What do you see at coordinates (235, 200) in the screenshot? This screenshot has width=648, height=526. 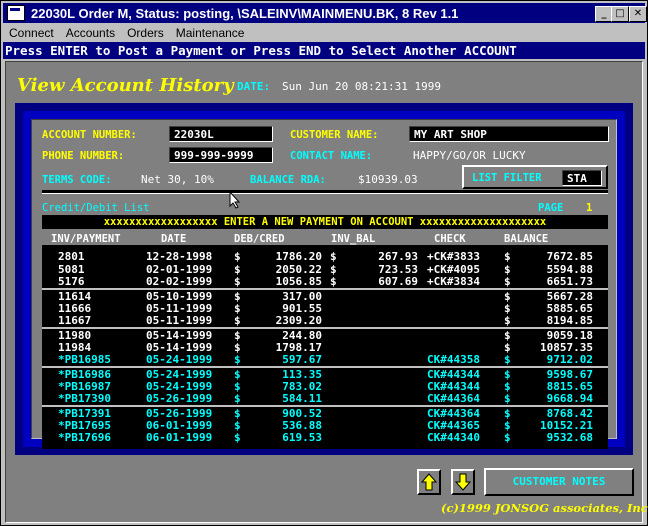 I see `mouse-pointer-icon` at bounding box center [235, 200].